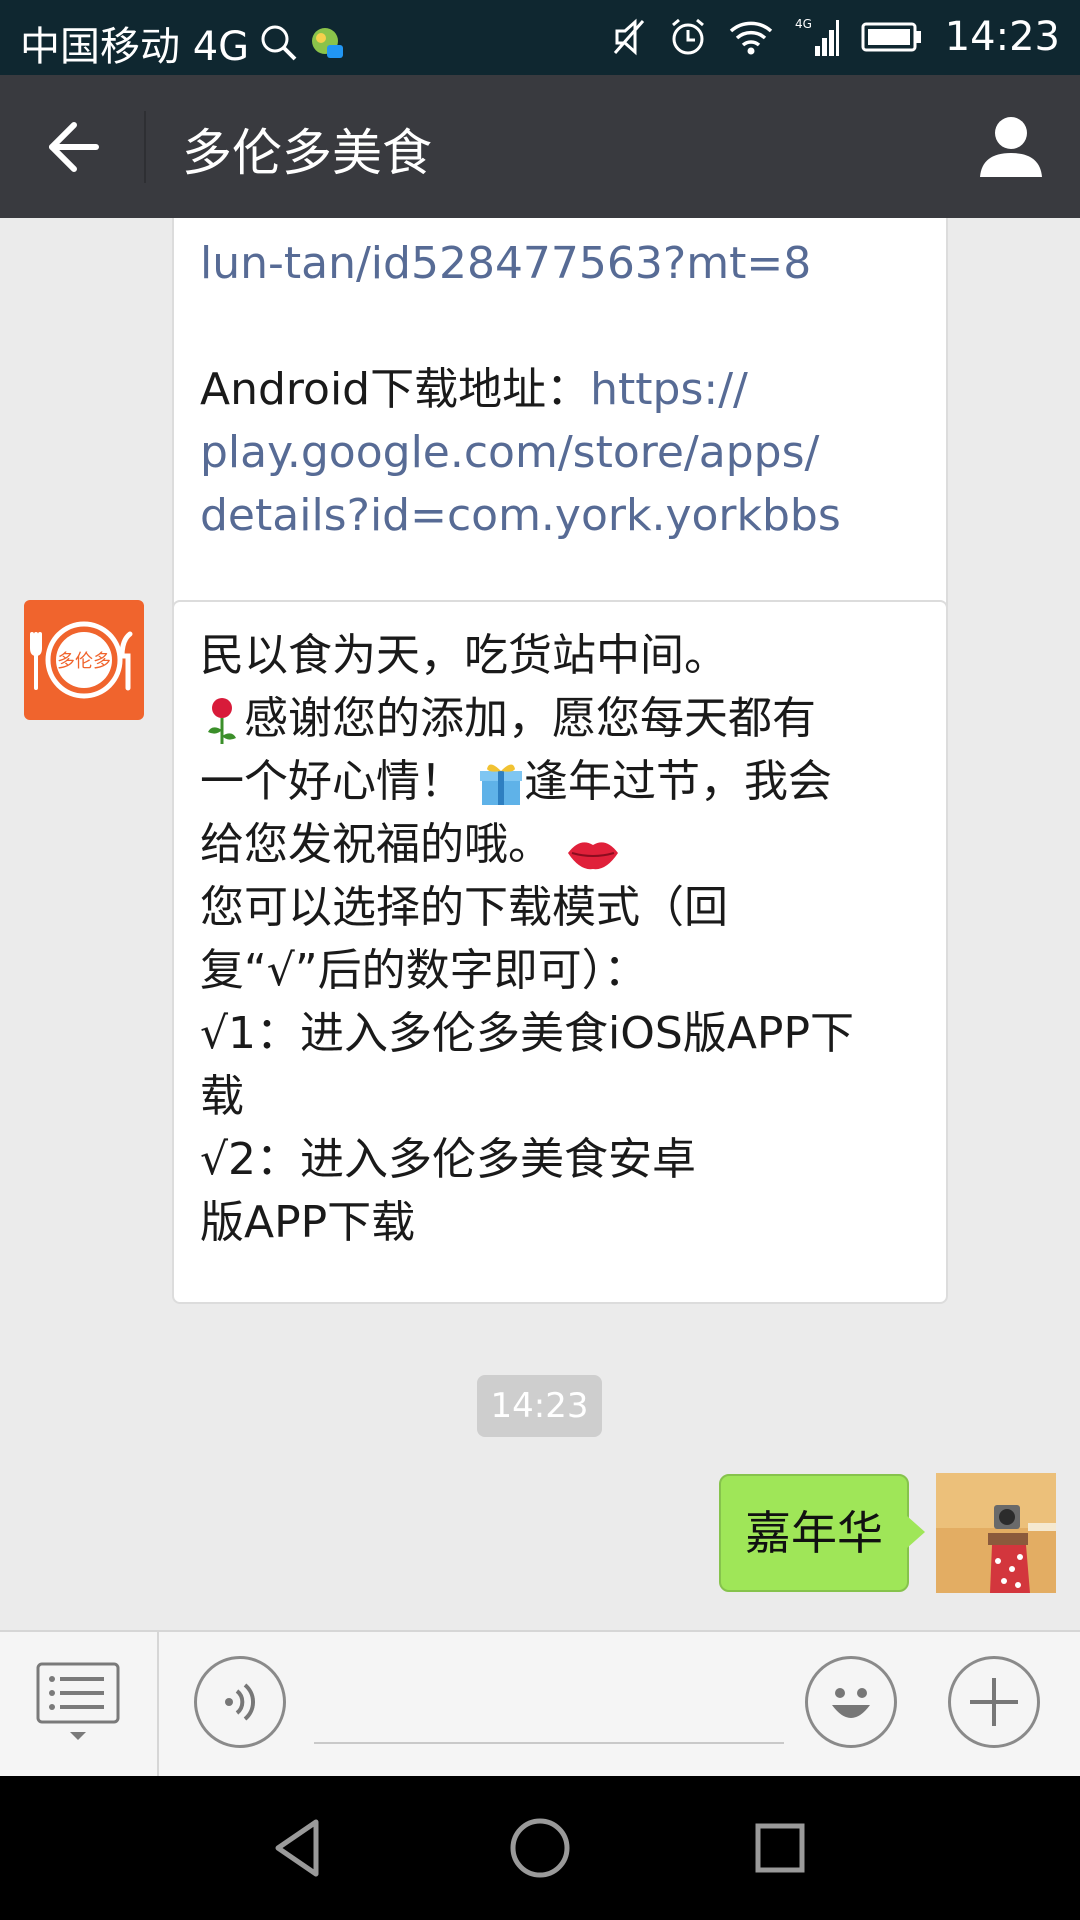 The image size is (1080, 1920). I want to click on ios-link-tail: lun-tan/id528477563?mt=8, so click(505, 263).